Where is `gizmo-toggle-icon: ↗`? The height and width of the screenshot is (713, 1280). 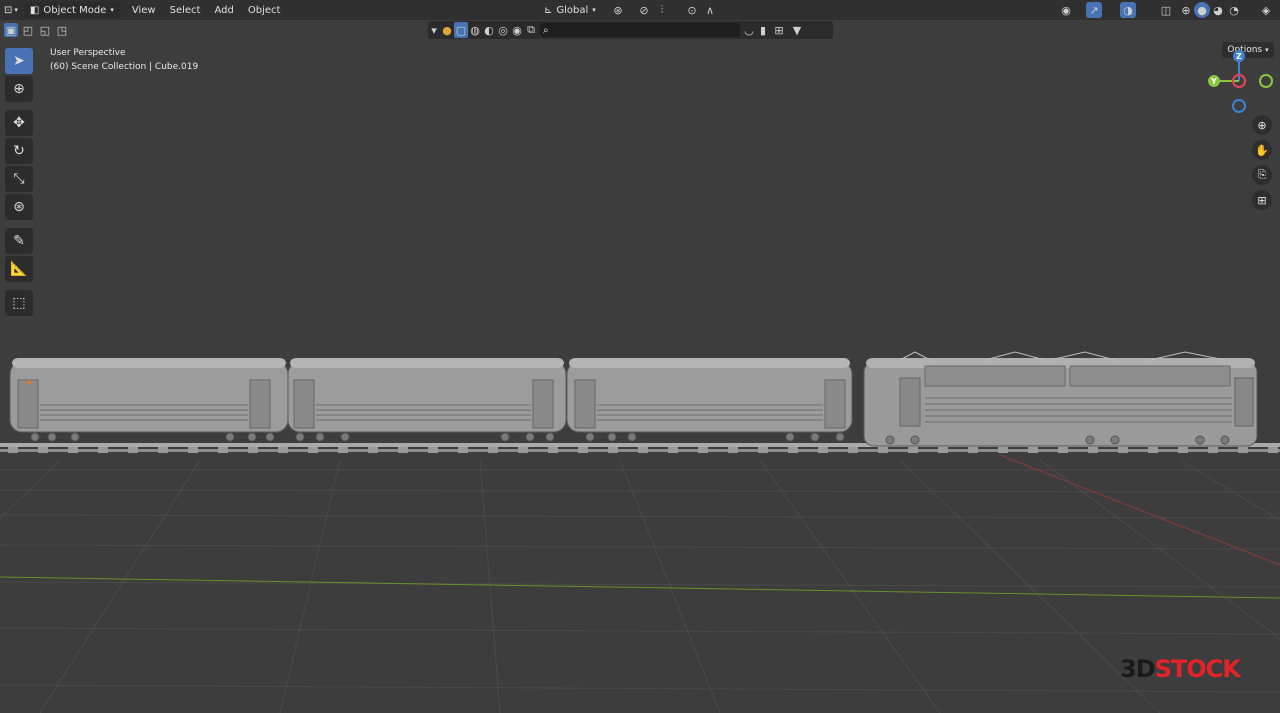 gizmo-toggle-icon: ↗ is located at coordinates (1094, 10).